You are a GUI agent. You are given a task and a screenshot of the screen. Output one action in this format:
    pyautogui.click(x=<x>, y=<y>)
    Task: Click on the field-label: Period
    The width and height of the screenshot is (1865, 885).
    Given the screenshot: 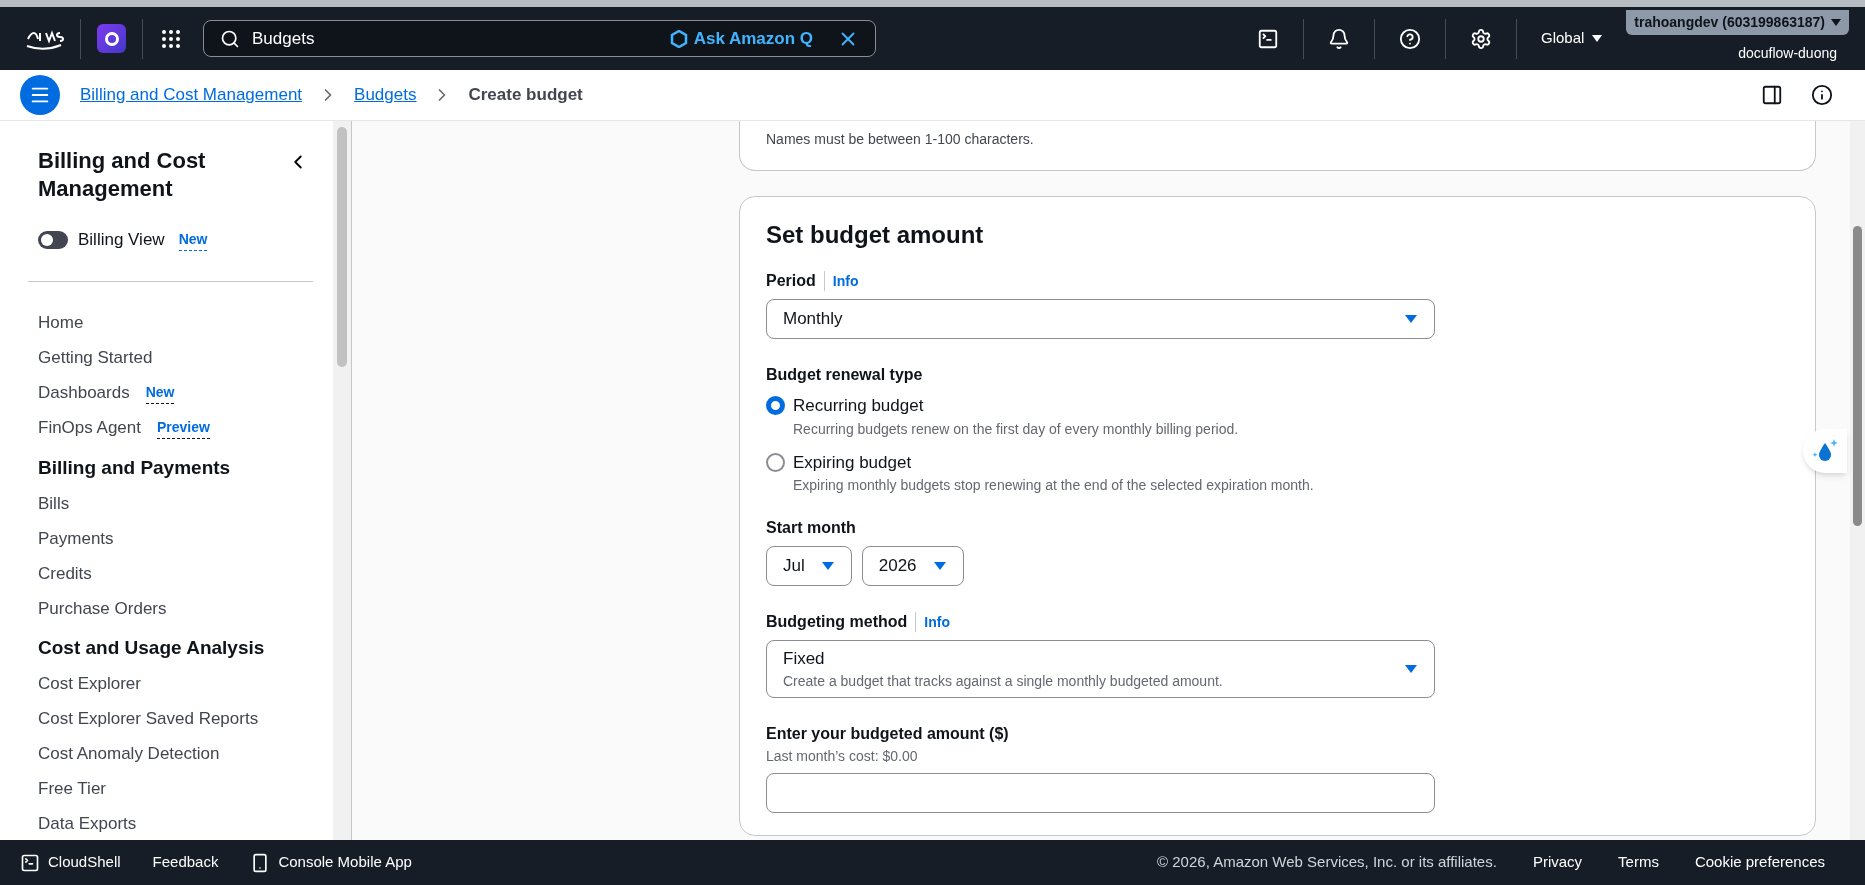 What is the action you would take?
    pyautogui.click(x=791, y=281)
    